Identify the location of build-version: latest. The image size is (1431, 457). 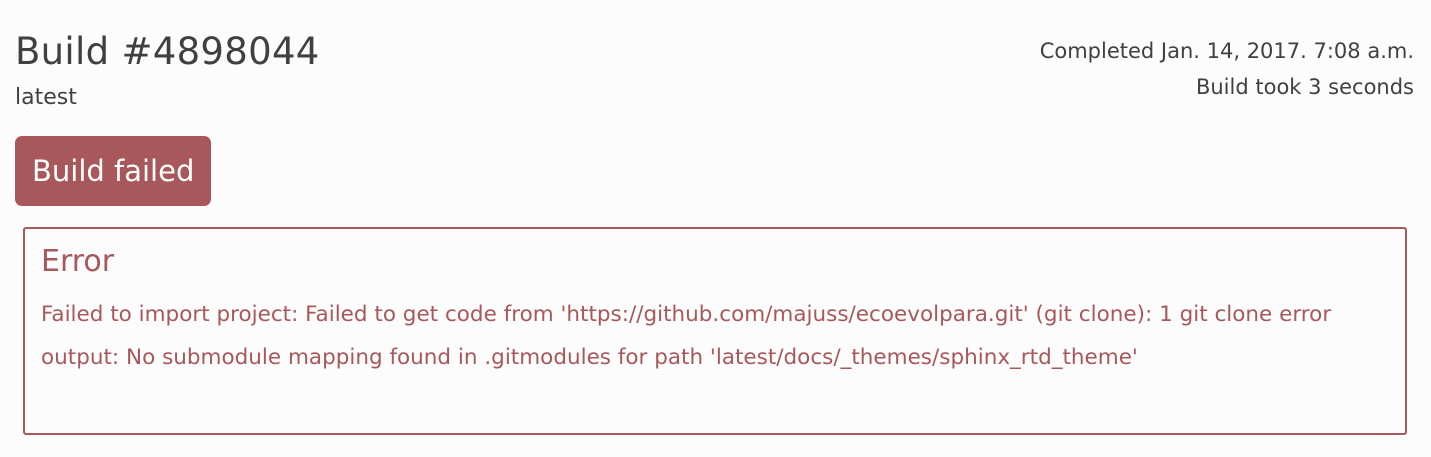
(46, 97).